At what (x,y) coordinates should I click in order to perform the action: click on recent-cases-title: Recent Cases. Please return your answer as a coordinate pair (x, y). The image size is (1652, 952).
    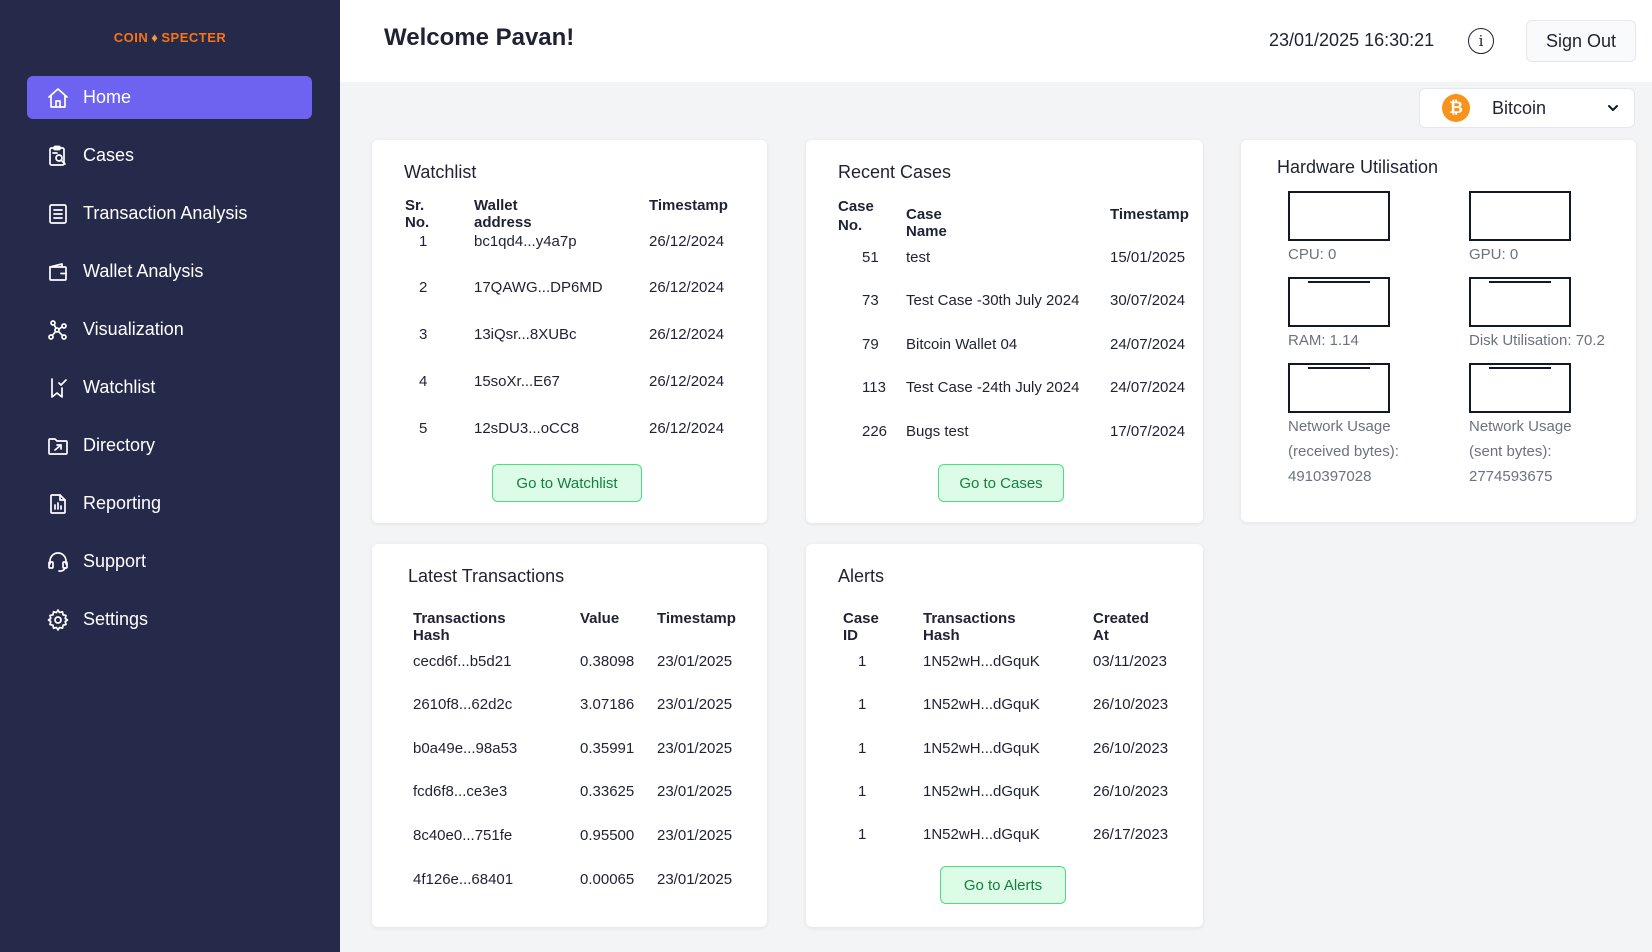
    Looking at the image, I should click on (895, 172).